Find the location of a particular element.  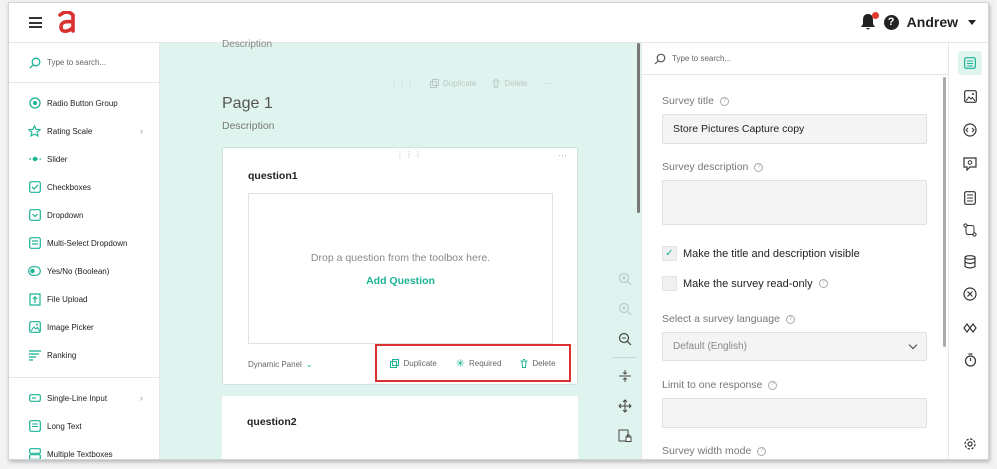

limit-response-input is located at coordinates (794, 413).